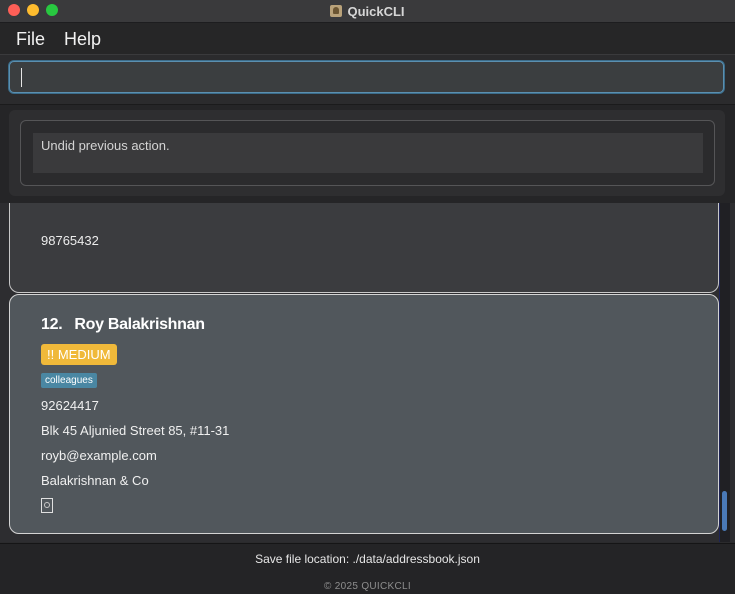  I want to click on result-panel: Undid previous action., so click(367, 153).